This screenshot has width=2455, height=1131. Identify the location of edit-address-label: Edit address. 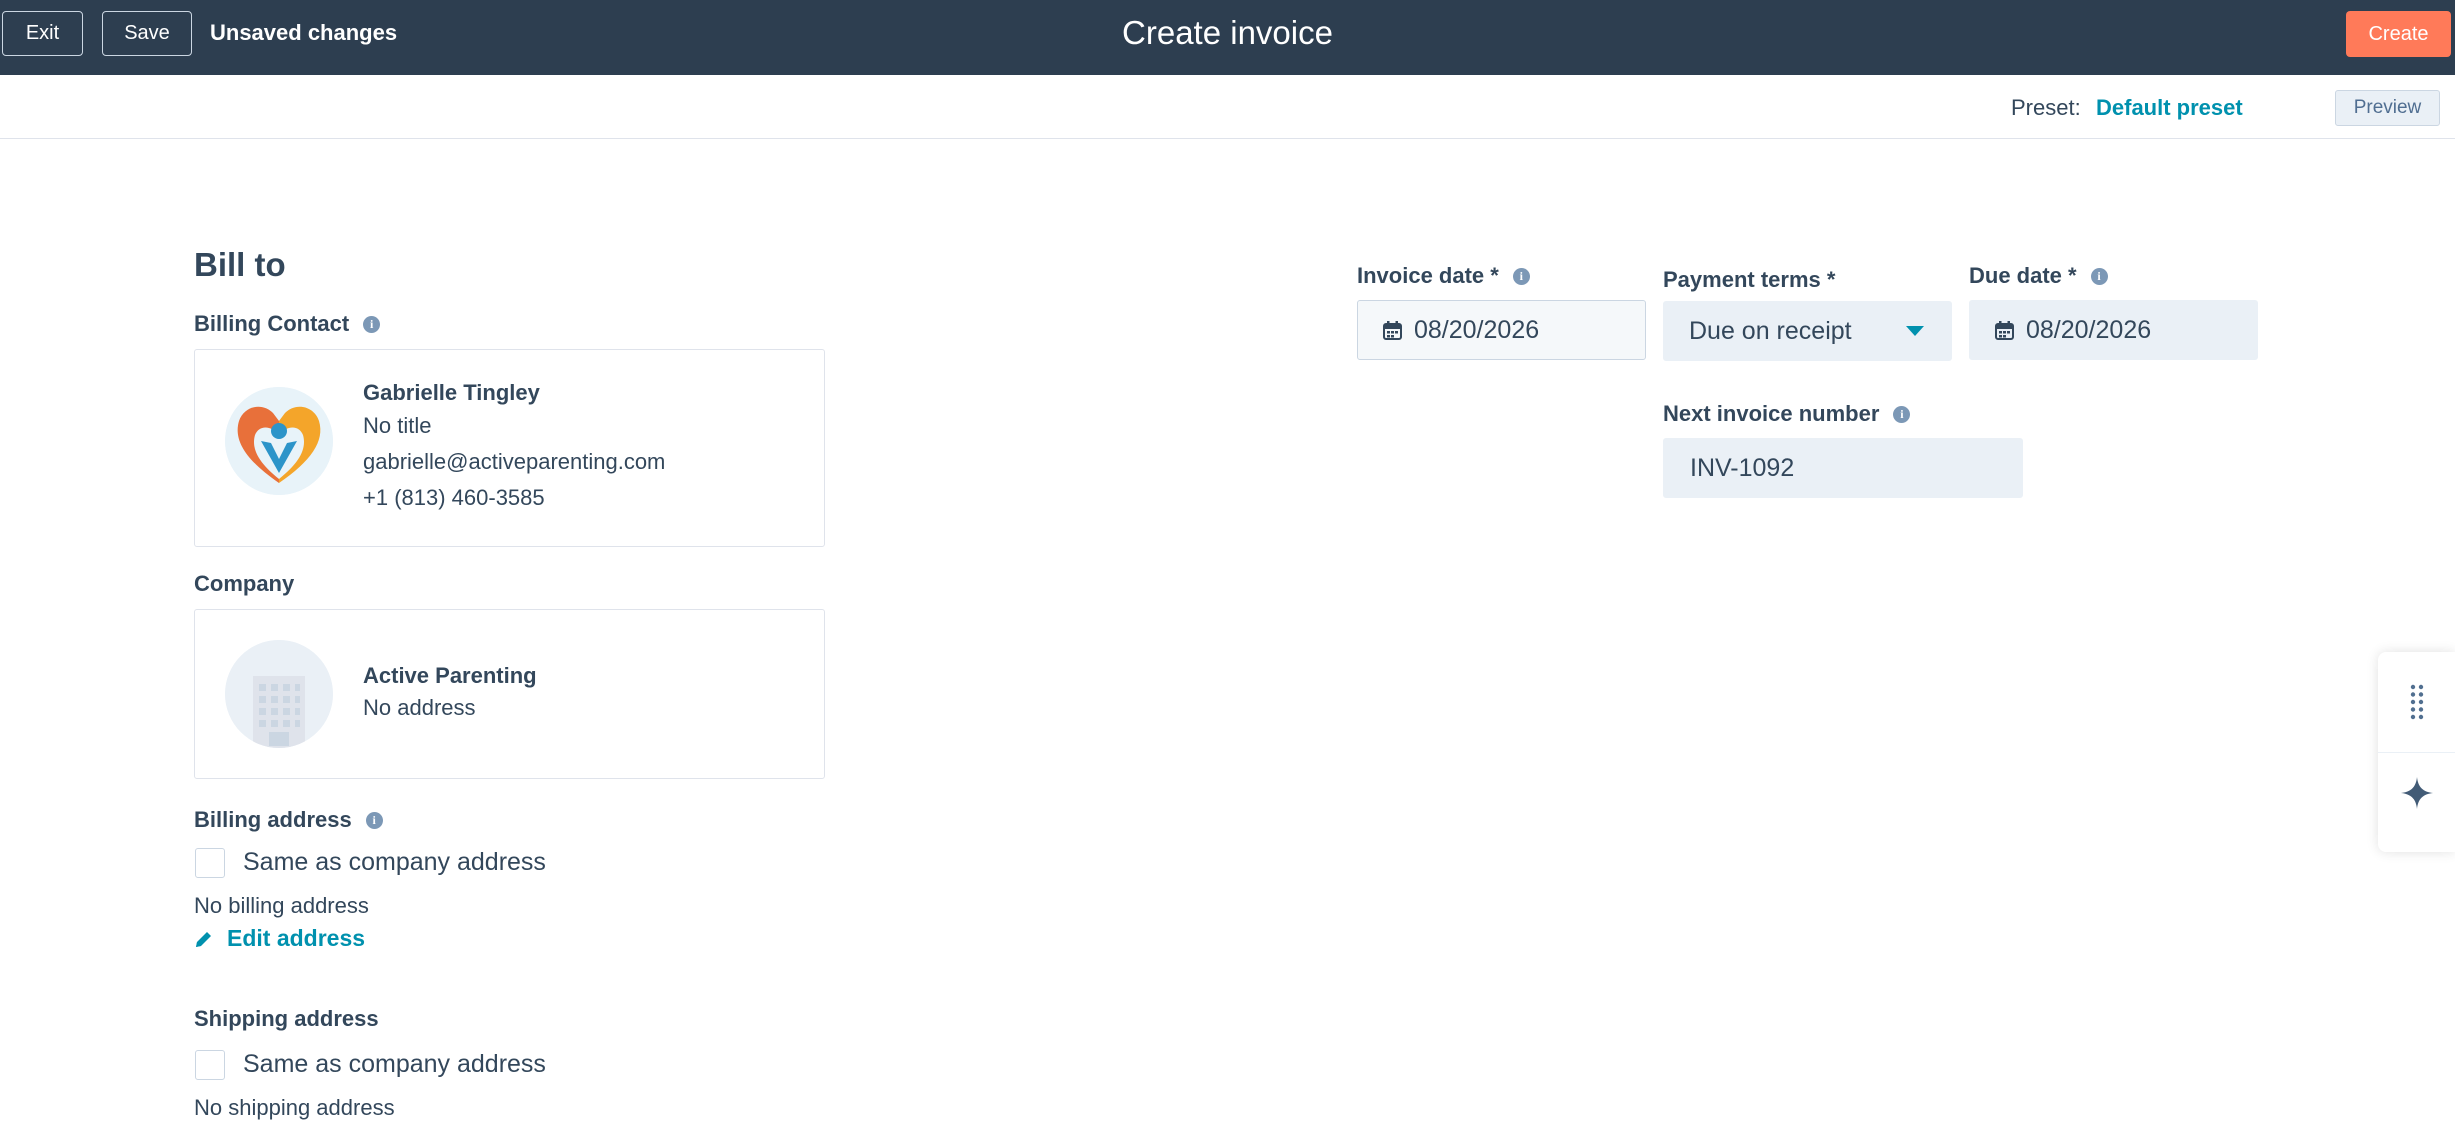
(296, 938).